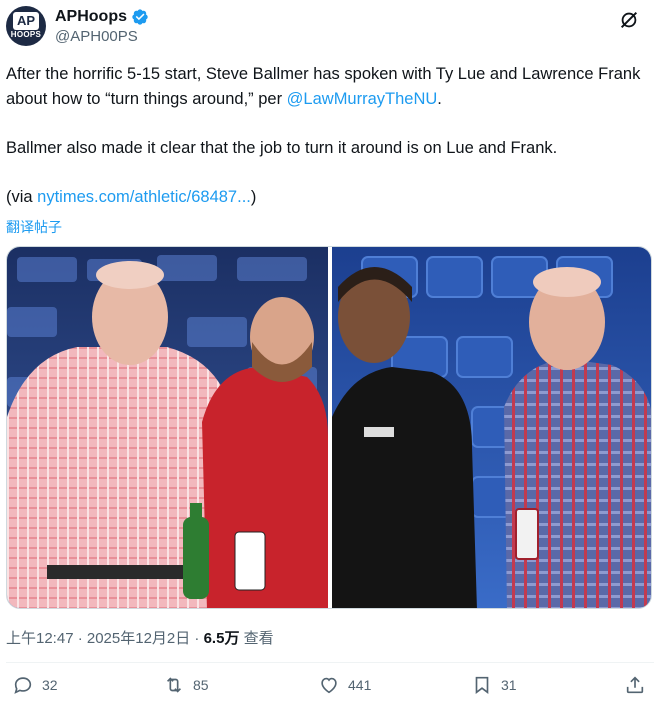 The image size is (660, 715). I want to click on share-button, so click(635, 685).